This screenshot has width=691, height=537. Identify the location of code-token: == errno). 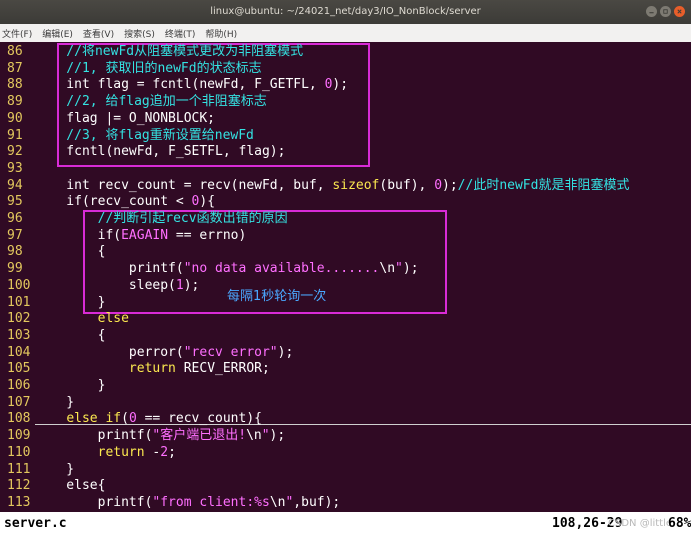
(207, 235).